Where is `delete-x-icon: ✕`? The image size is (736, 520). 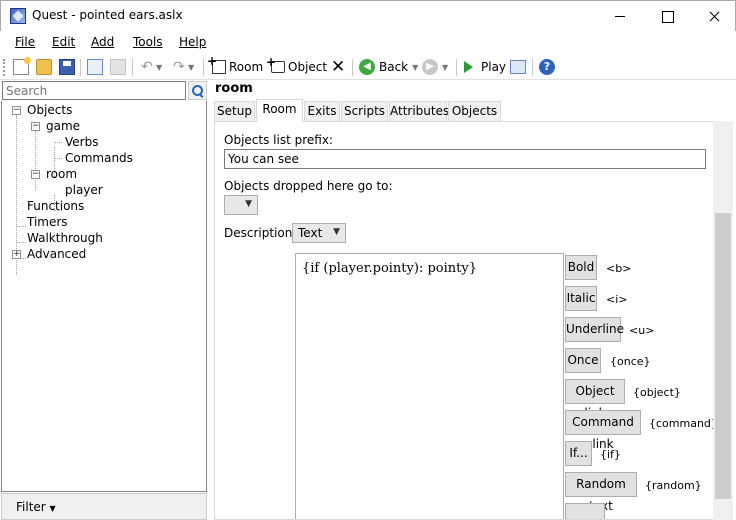 delete-x-icon: ✕ is located at coordinates (338, 67).